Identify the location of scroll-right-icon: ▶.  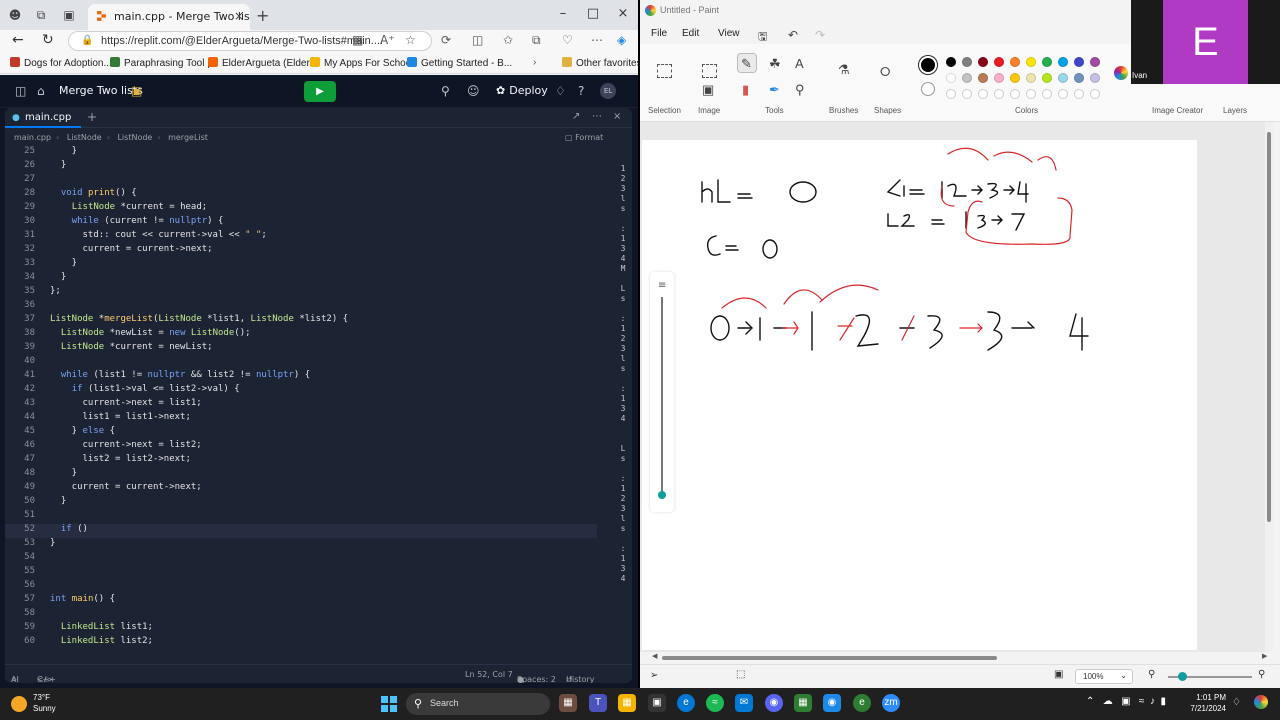
(1264, 656).